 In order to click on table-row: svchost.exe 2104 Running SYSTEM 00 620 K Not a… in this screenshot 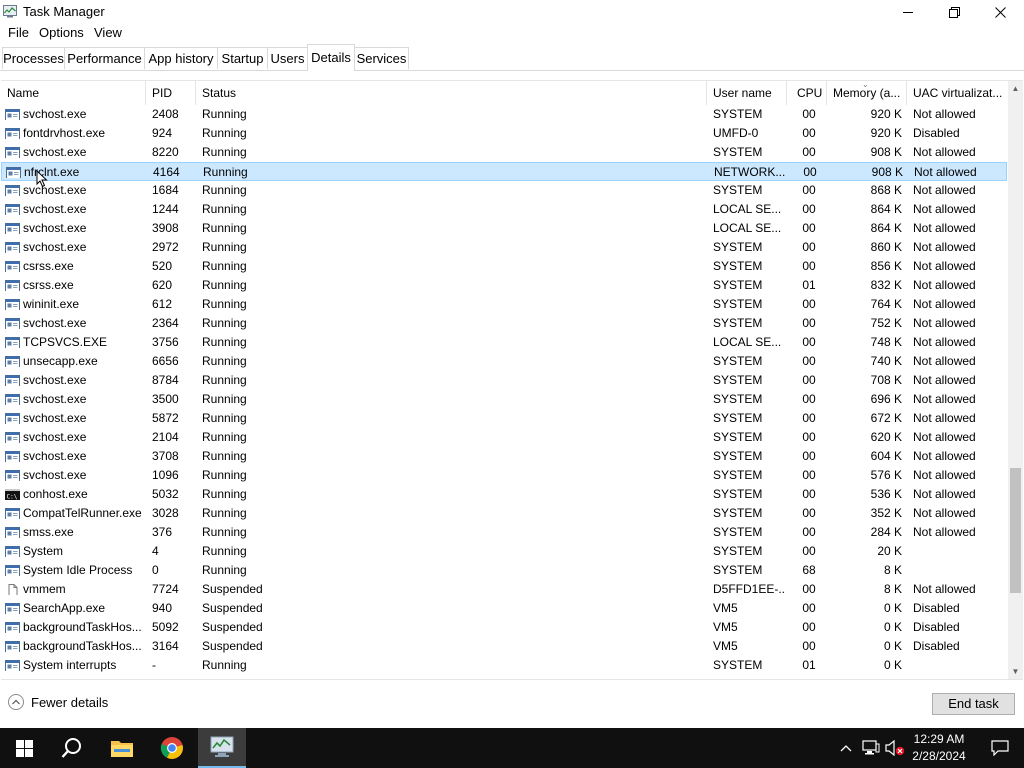, I will do `click(504, 437)`.